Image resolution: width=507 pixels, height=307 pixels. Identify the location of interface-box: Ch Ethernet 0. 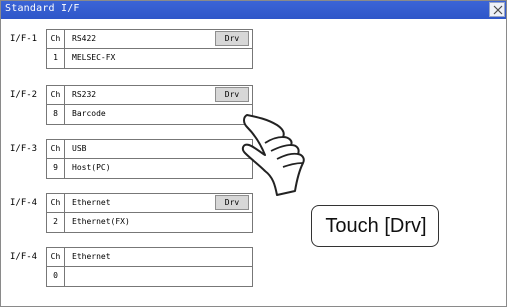
(149, 267).